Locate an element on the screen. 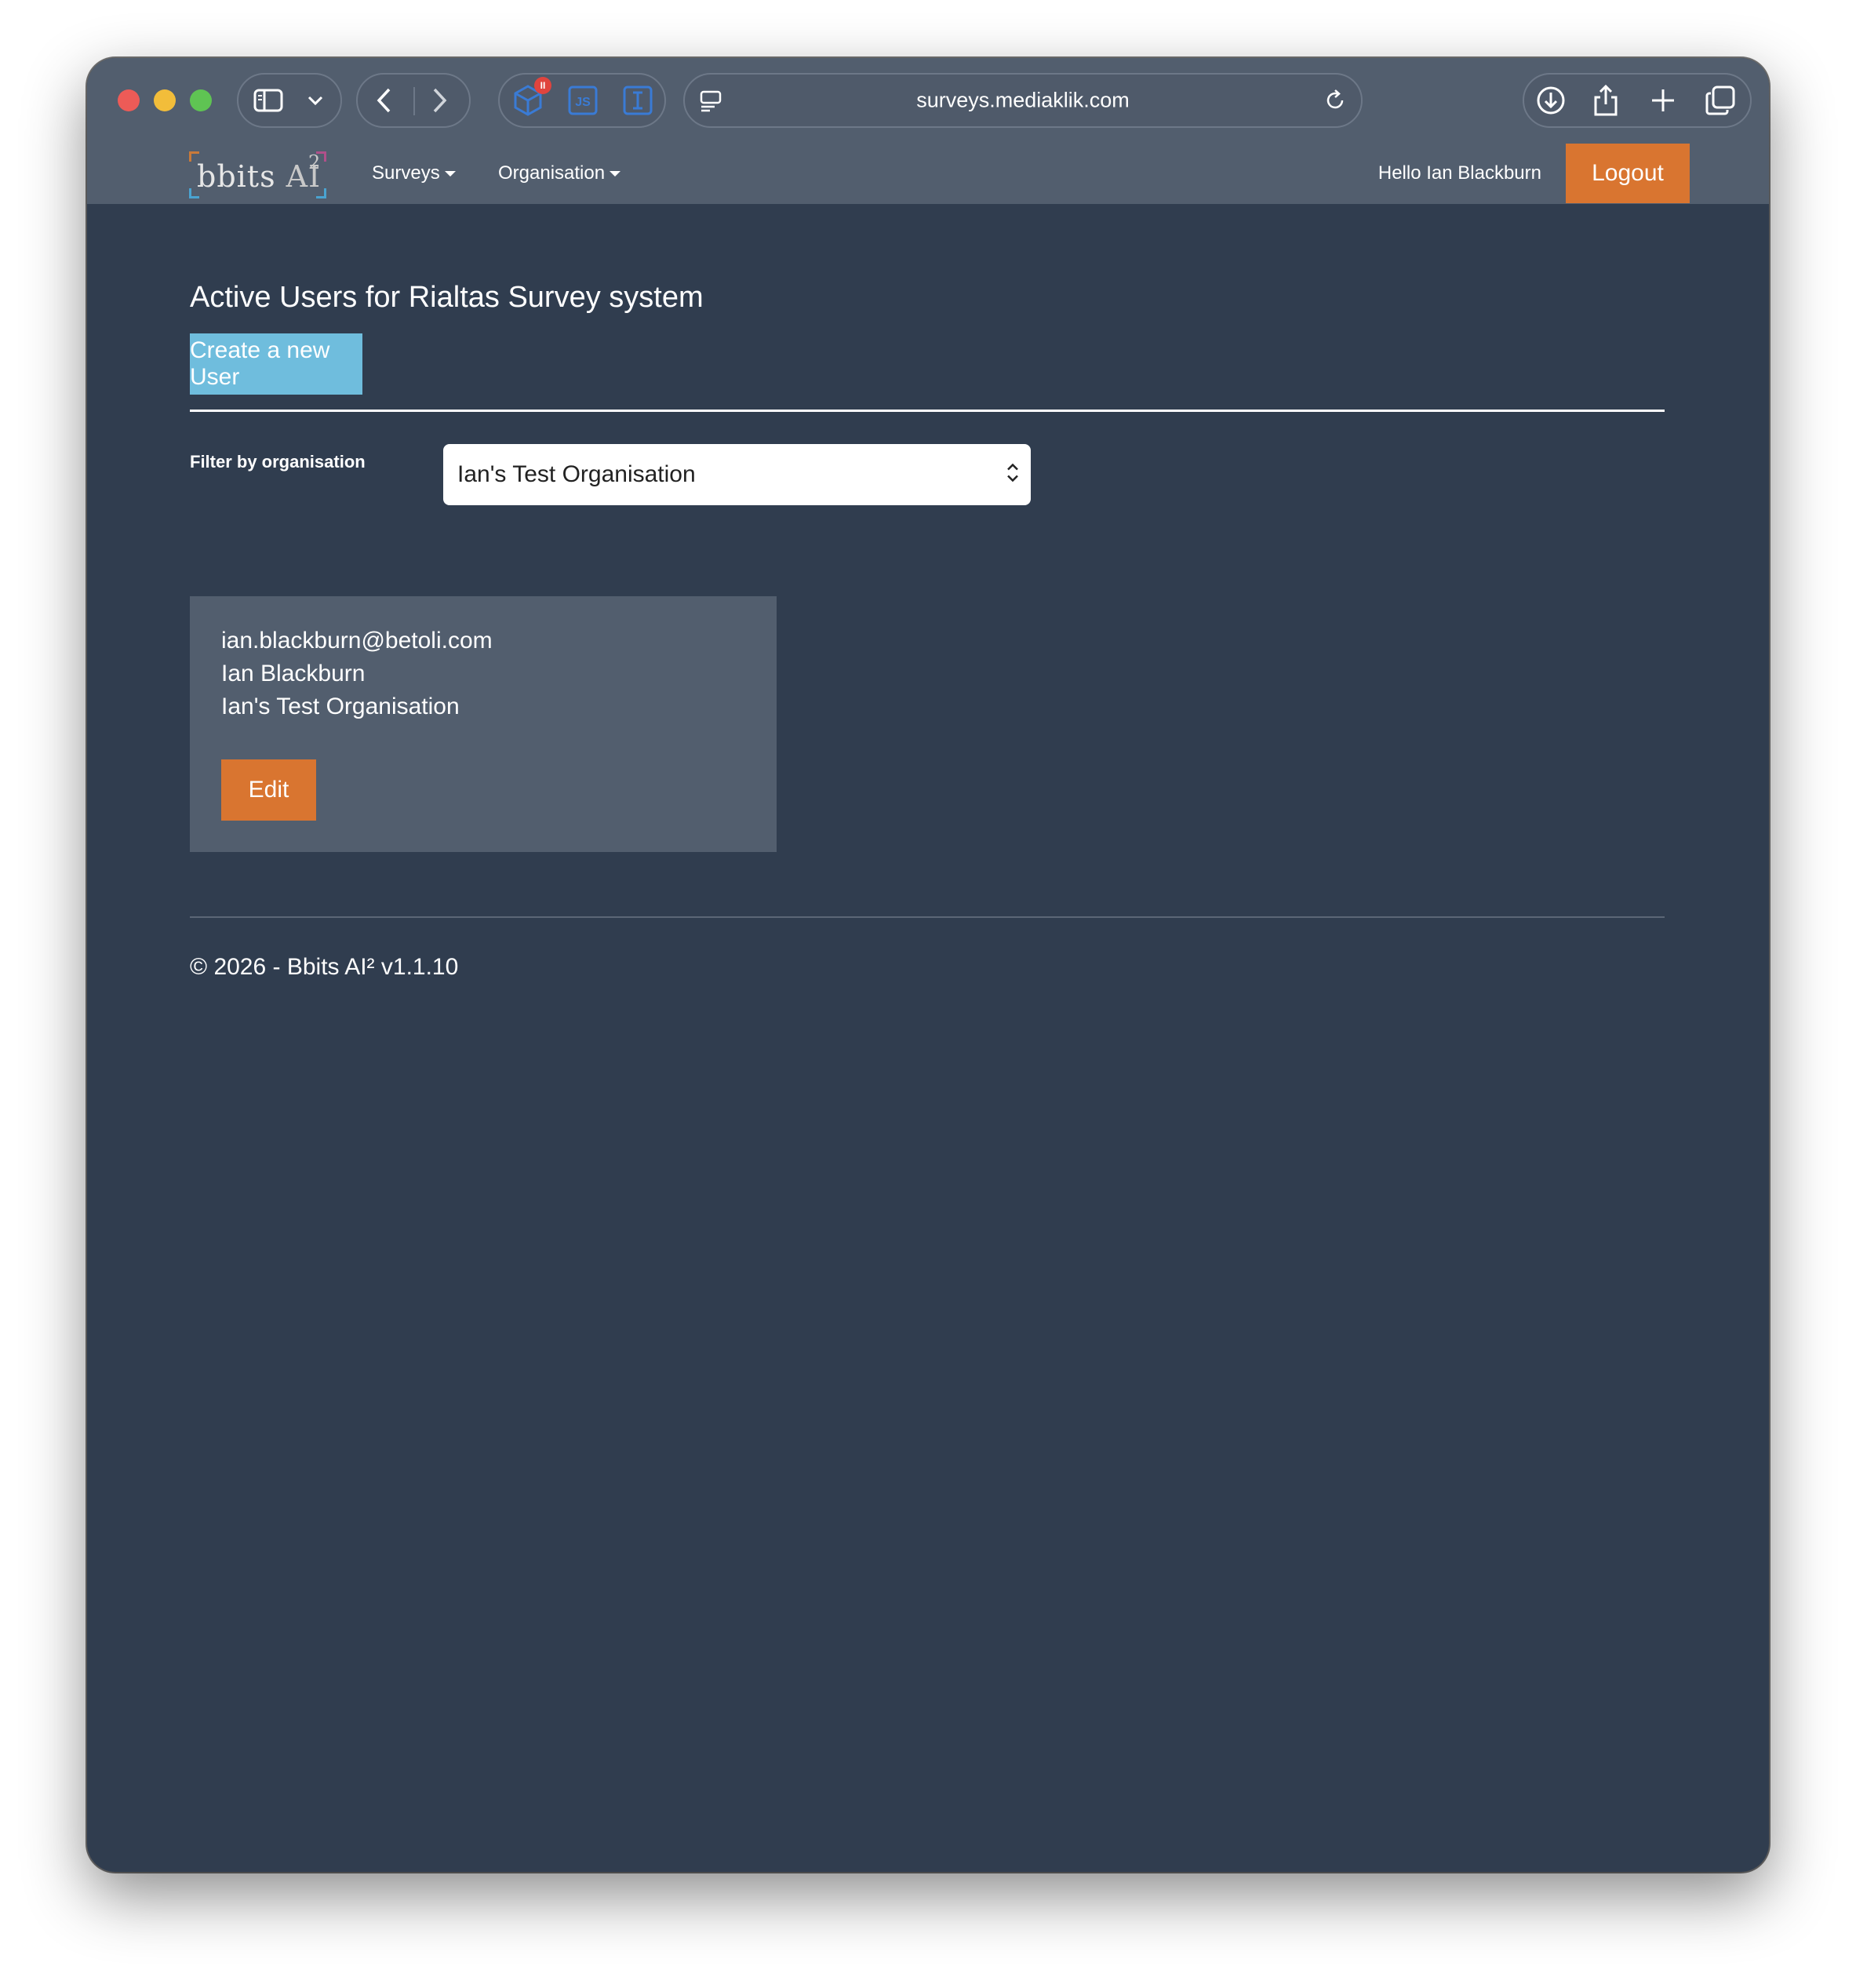 This screenshot has height=1988, width=1856. nav-organisation-label: Organisation is located at coordinates (552, 173).